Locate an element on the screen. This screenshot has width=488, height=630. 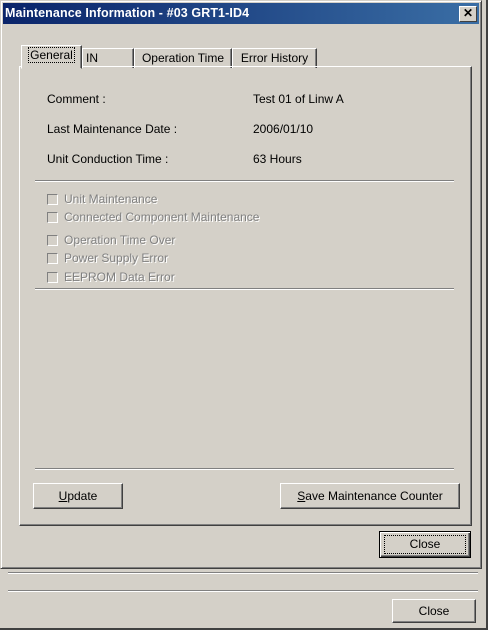
title-bar: Maintenance Information - #03 GRT1-ID4 ✕ is located at coordinates (241, 13).